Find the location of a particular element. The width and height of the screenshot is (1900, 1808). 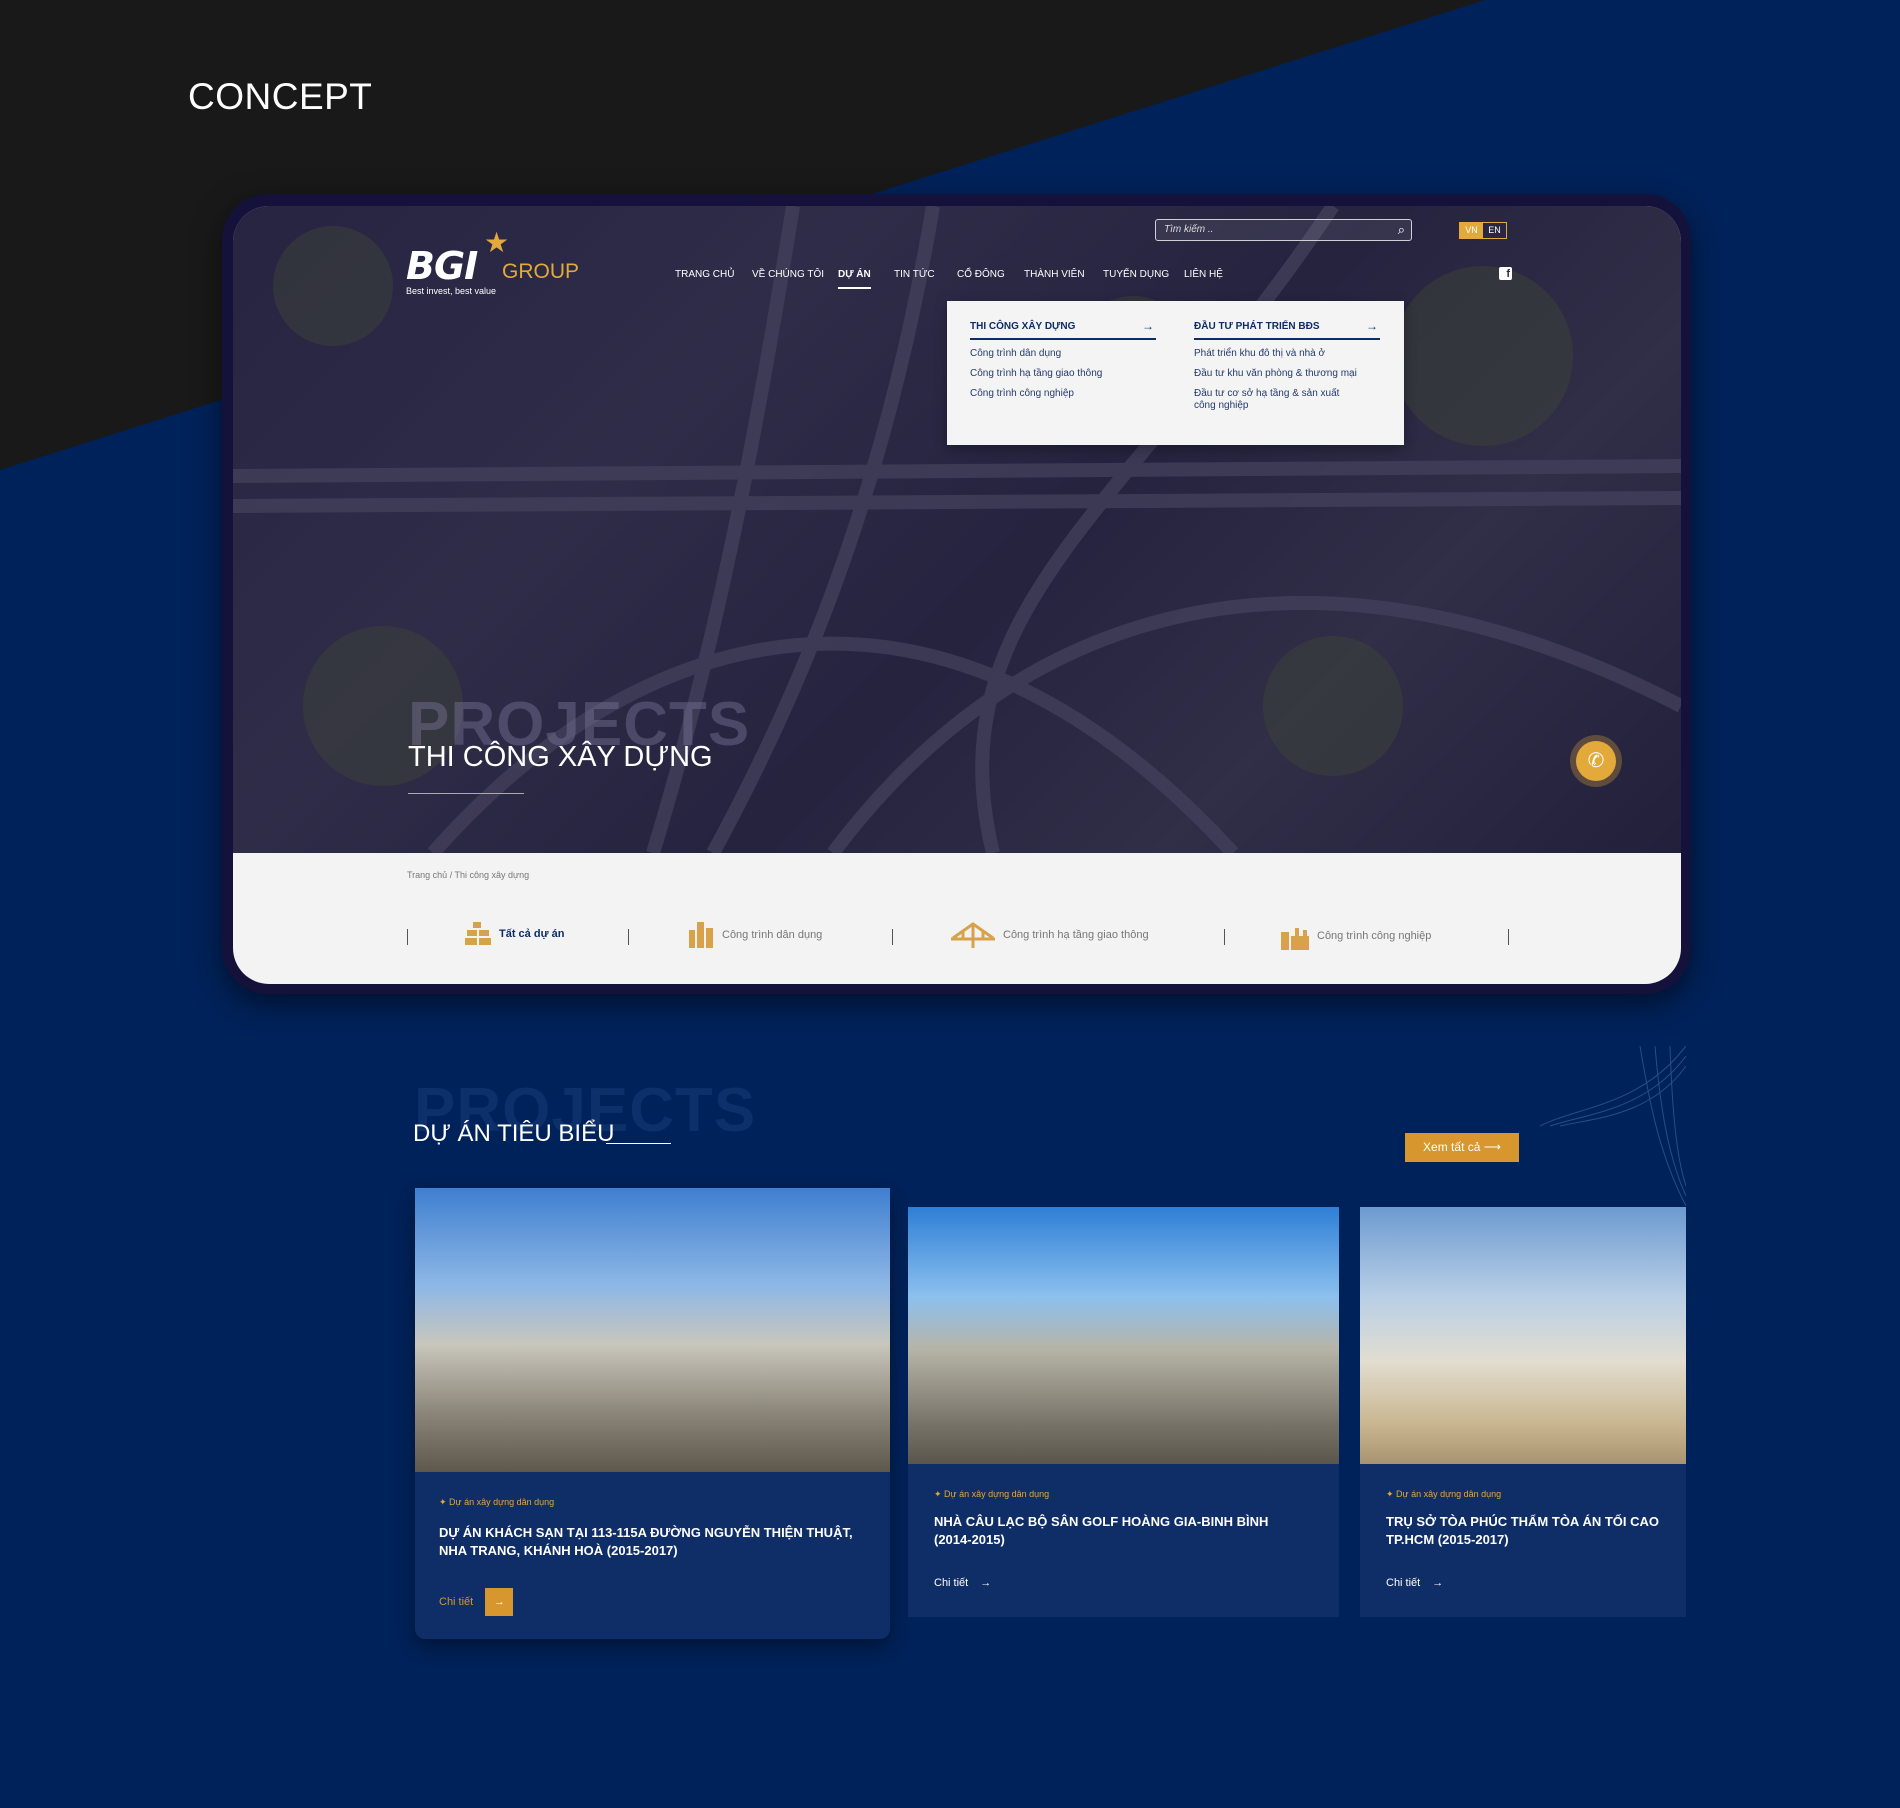

dropdown-heading-thi-cong: THI CÔNG XÂY DỰNG → is located at coordinates (1063, 329).